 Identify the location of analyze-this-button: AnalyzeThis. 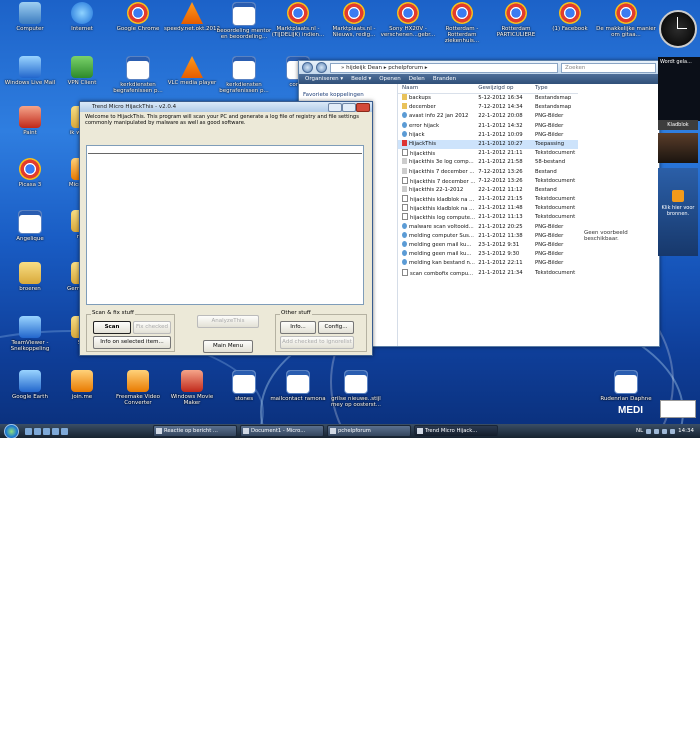
(228, 321).